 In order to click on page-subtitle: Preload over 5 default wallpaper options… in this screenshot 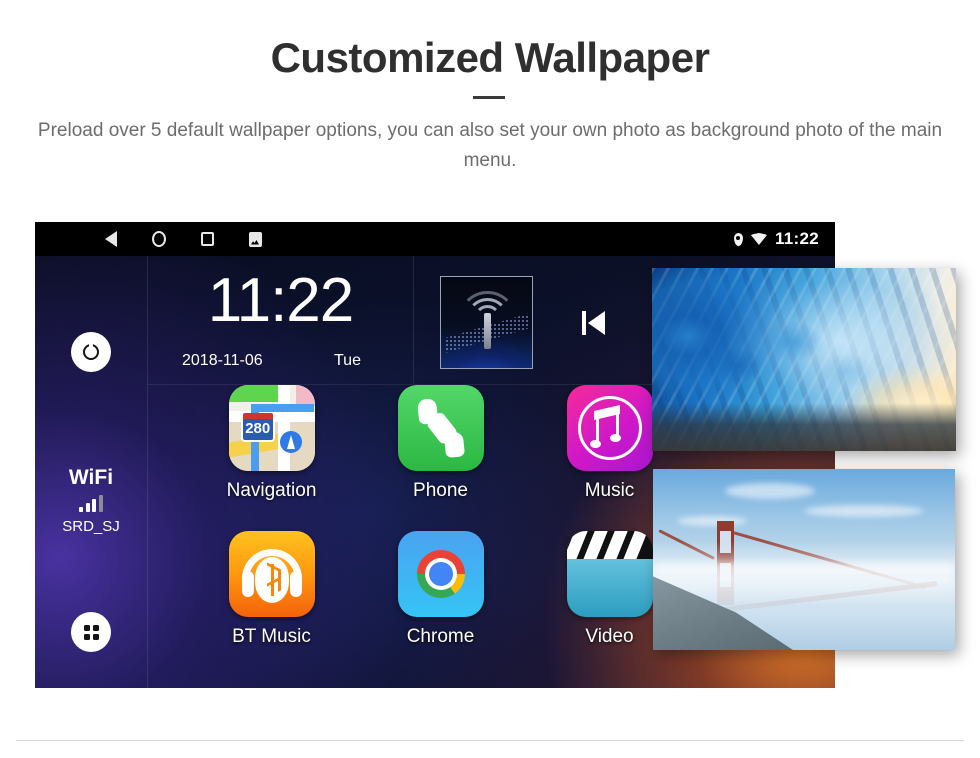, I will do `click(490, 145)`.